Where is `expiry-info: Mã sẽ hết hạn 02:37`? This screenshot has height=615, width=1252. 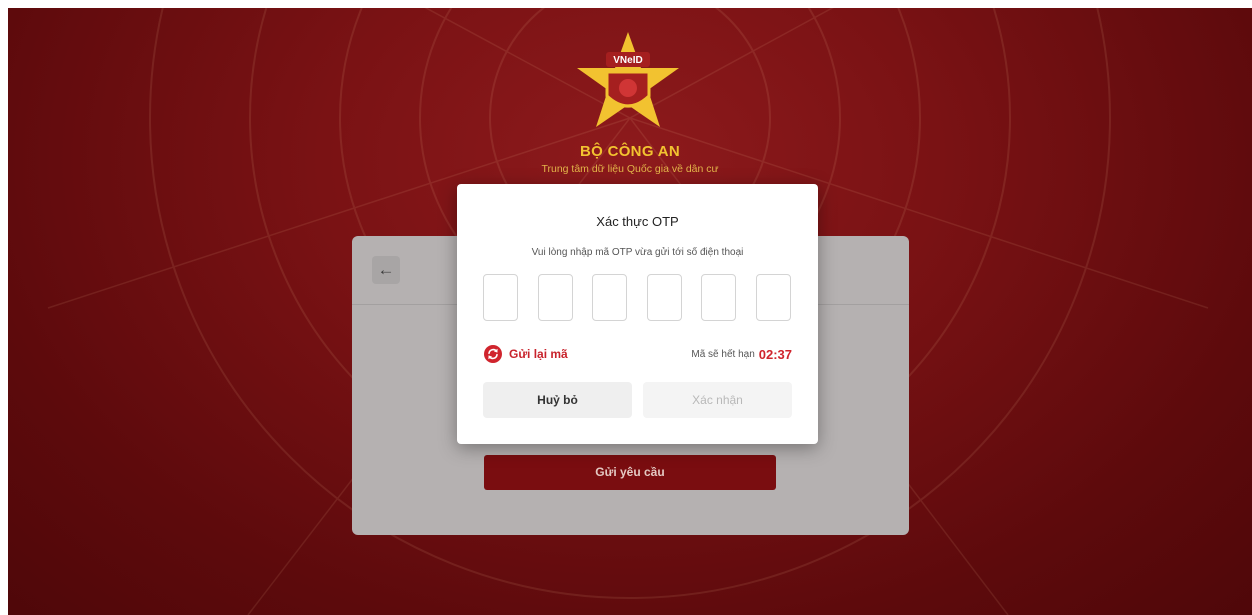
expiry-info: Mã sẽ hết hạn 02:37 is located at coordinates (741, 354).